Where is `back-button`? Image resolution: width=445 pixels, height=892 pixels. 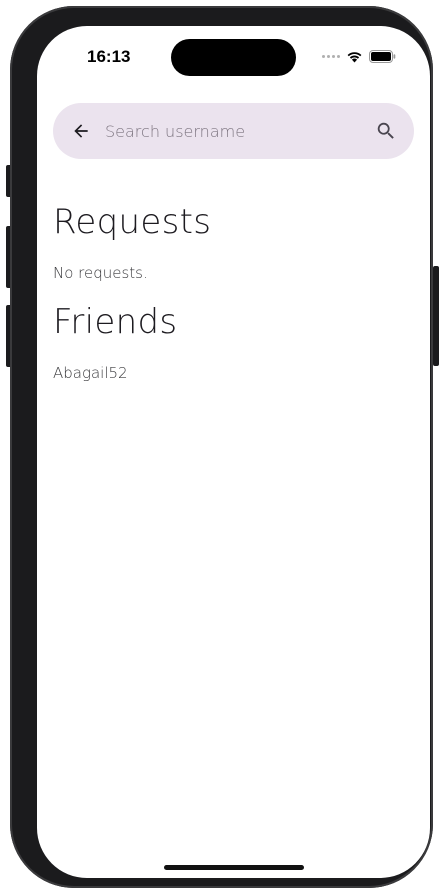 back-button is located at coordinates (81, 131).